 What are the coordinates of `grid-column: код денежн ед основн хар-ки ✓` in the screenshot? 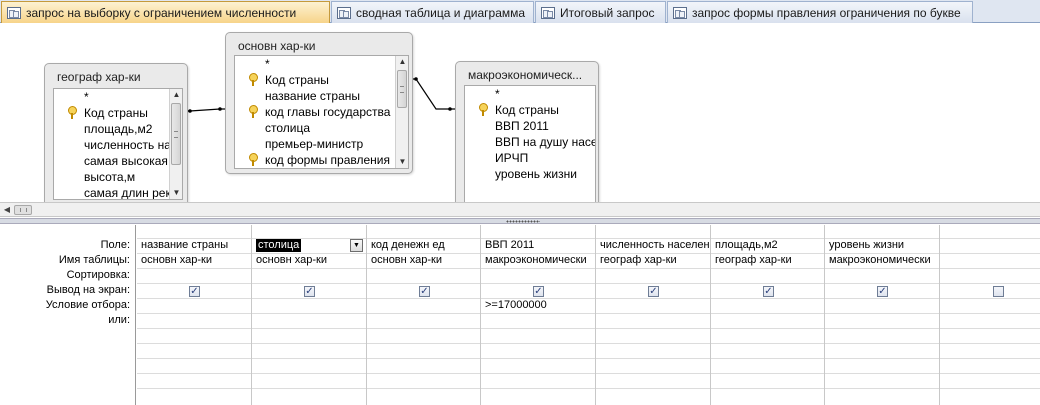 It's located at (424, 315).